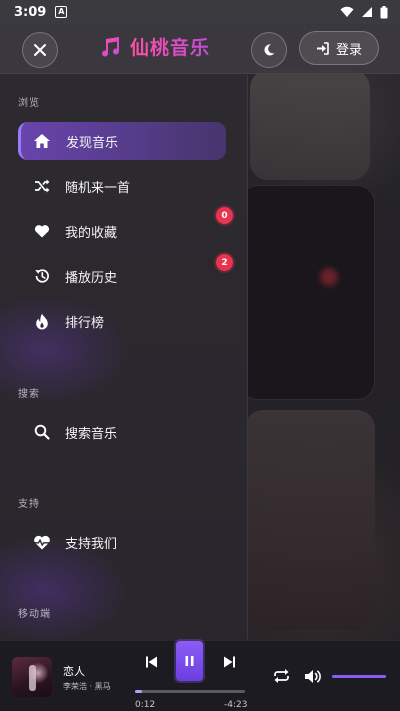 The width and height of the screenshot is (400, 711). What do you see at coordinates (42, 542) in the screenshot?
I see `heart-pulse-icon` at bounding box center [42, 542].